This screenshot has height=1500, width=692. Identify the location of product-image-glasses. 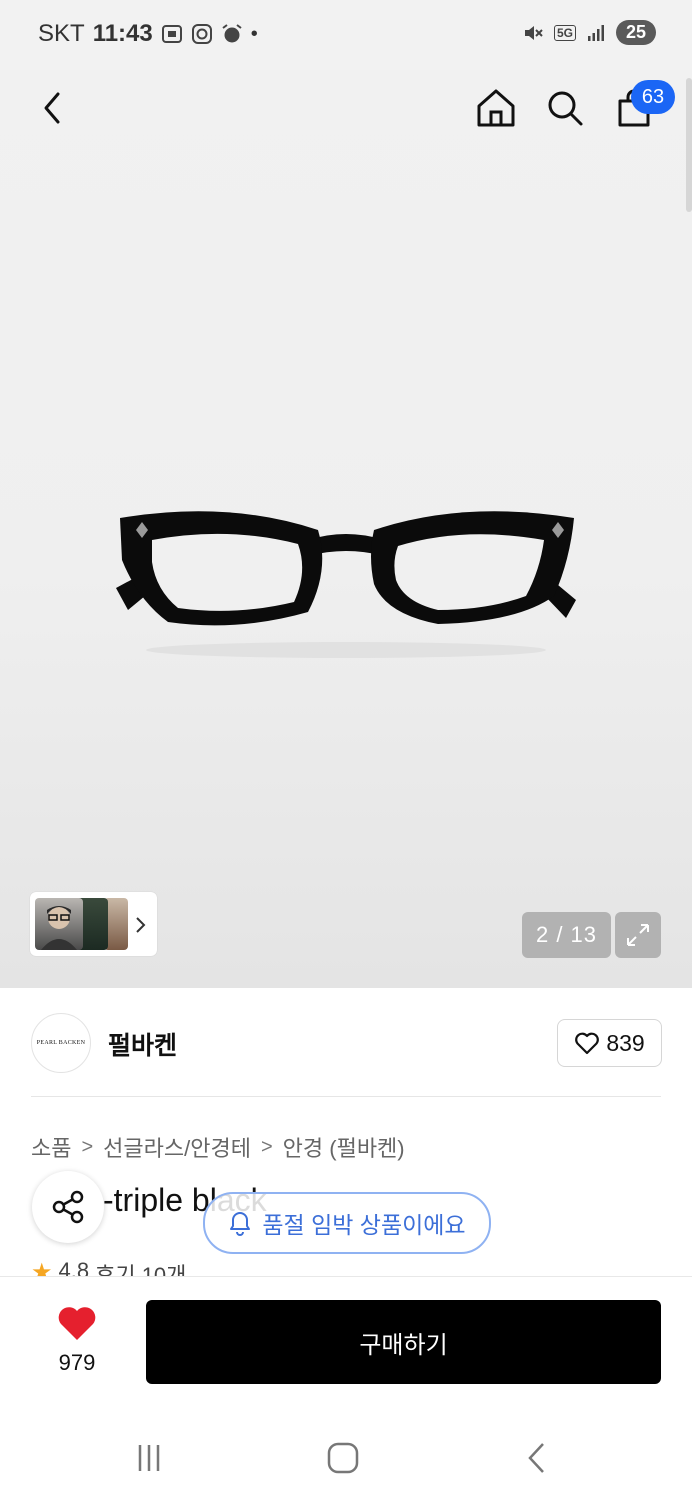
(346, 584).